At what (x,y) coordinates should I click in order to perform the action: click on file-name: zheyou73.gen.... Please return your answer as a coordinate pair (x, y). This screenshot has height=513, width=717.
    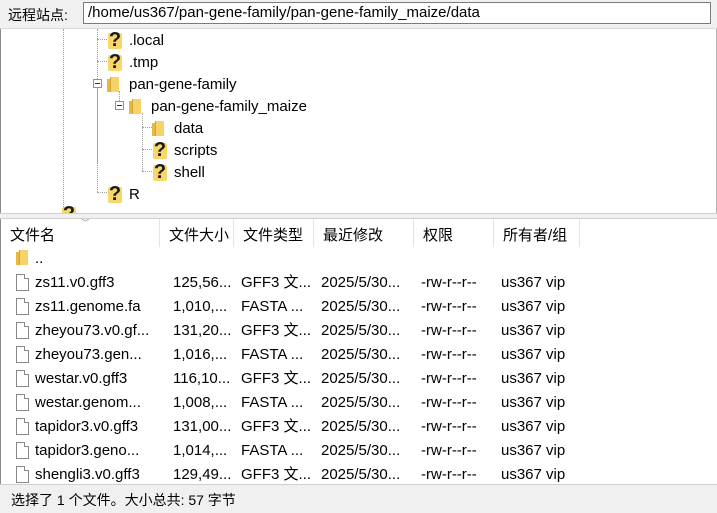
    Looking at the image, I should click on (88, 354).